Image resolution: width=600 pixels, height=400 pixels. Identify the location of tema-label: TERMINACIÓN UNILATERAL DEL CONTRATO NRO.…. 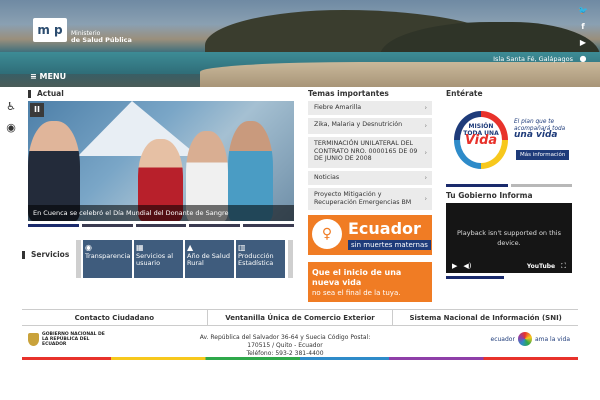
(366, 151).